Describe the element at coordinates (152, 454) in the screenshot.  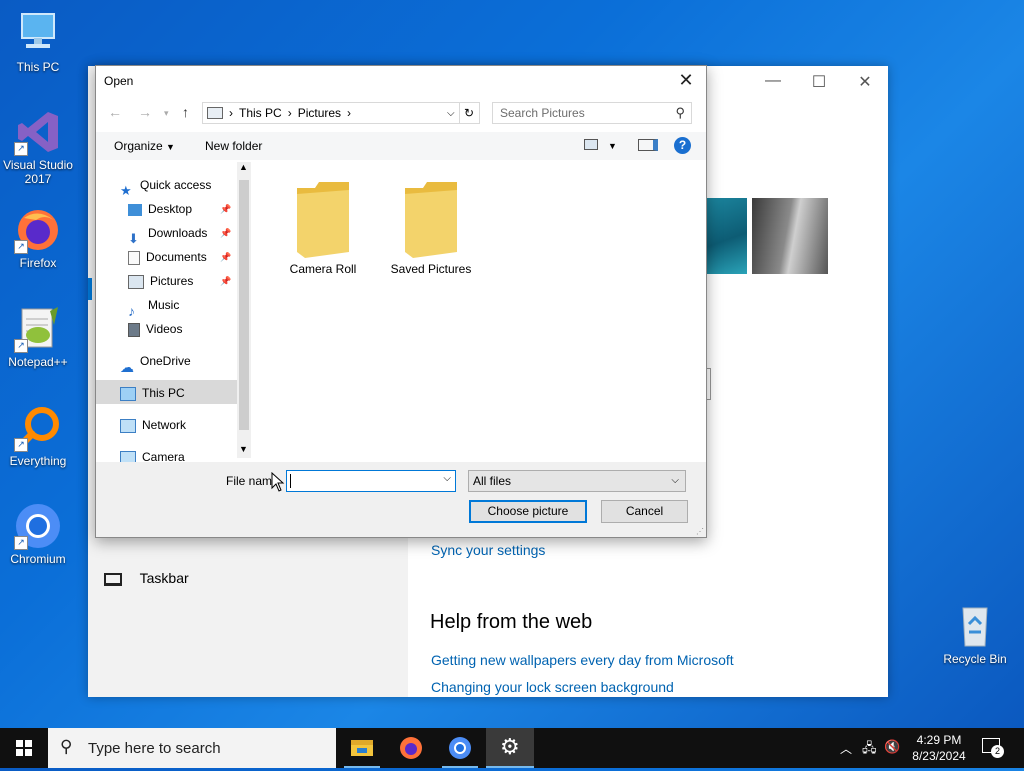
I see `nav-item-camera: Camera` at that location.